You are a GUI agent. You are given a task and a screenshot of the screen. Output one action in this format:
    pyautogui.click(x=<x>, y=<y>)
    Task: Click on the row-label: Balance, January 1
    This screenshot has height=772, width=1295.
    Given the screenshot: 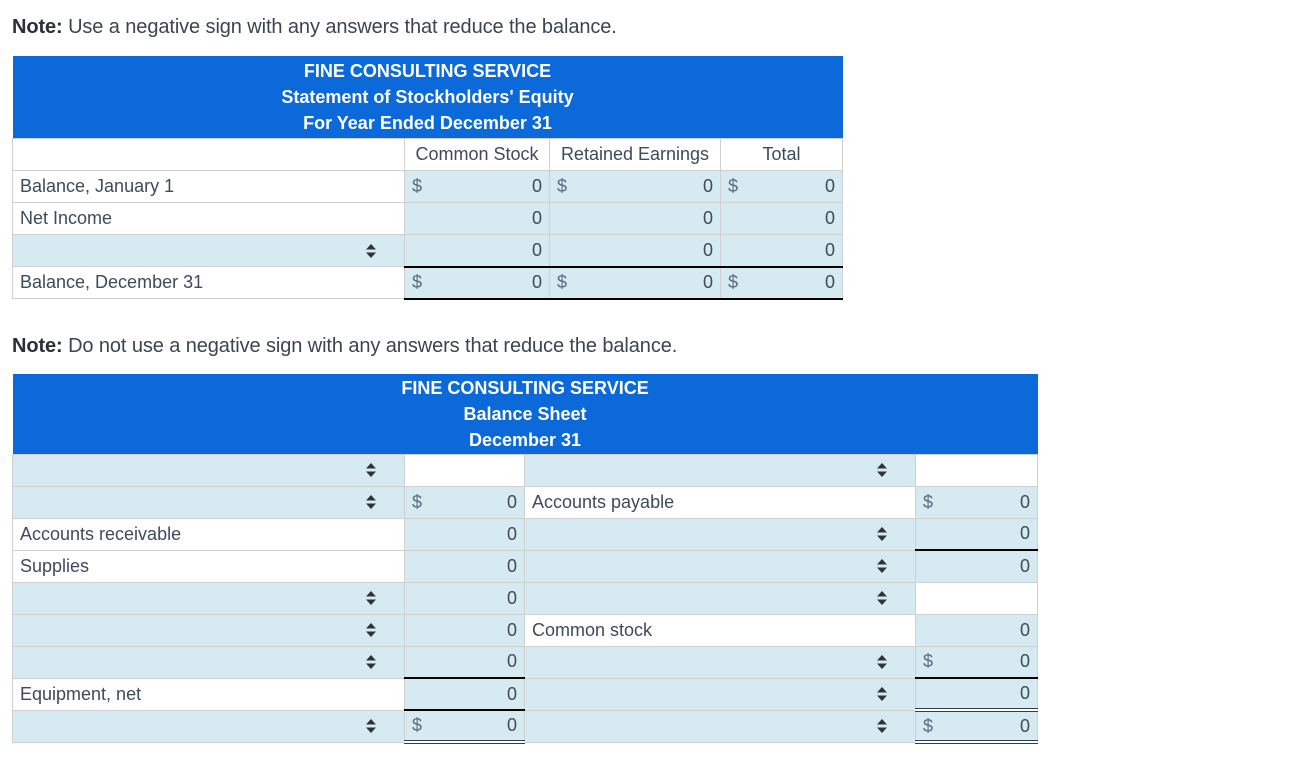 What is the action you would take?
    pyautogui.click(x=208, y=186)
    